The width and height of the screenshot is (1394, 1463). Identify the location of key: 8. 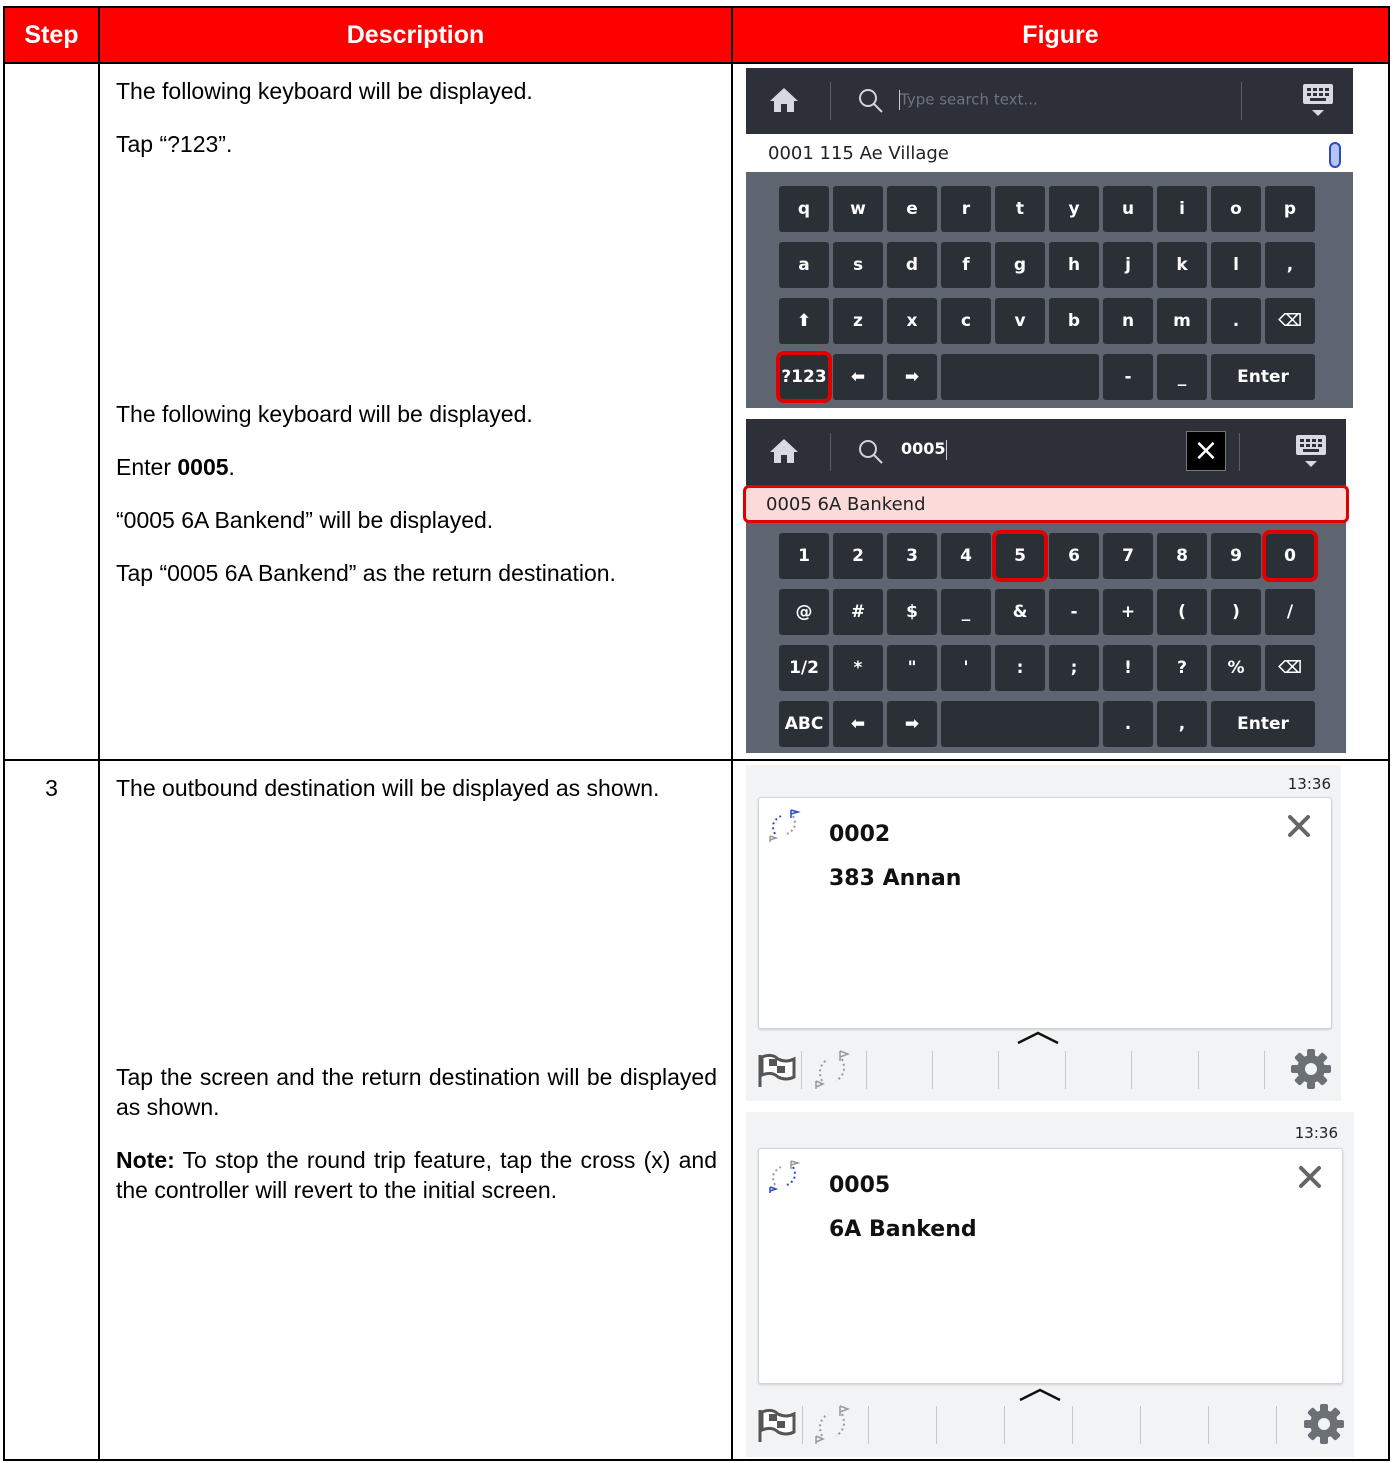
(1182, 556).